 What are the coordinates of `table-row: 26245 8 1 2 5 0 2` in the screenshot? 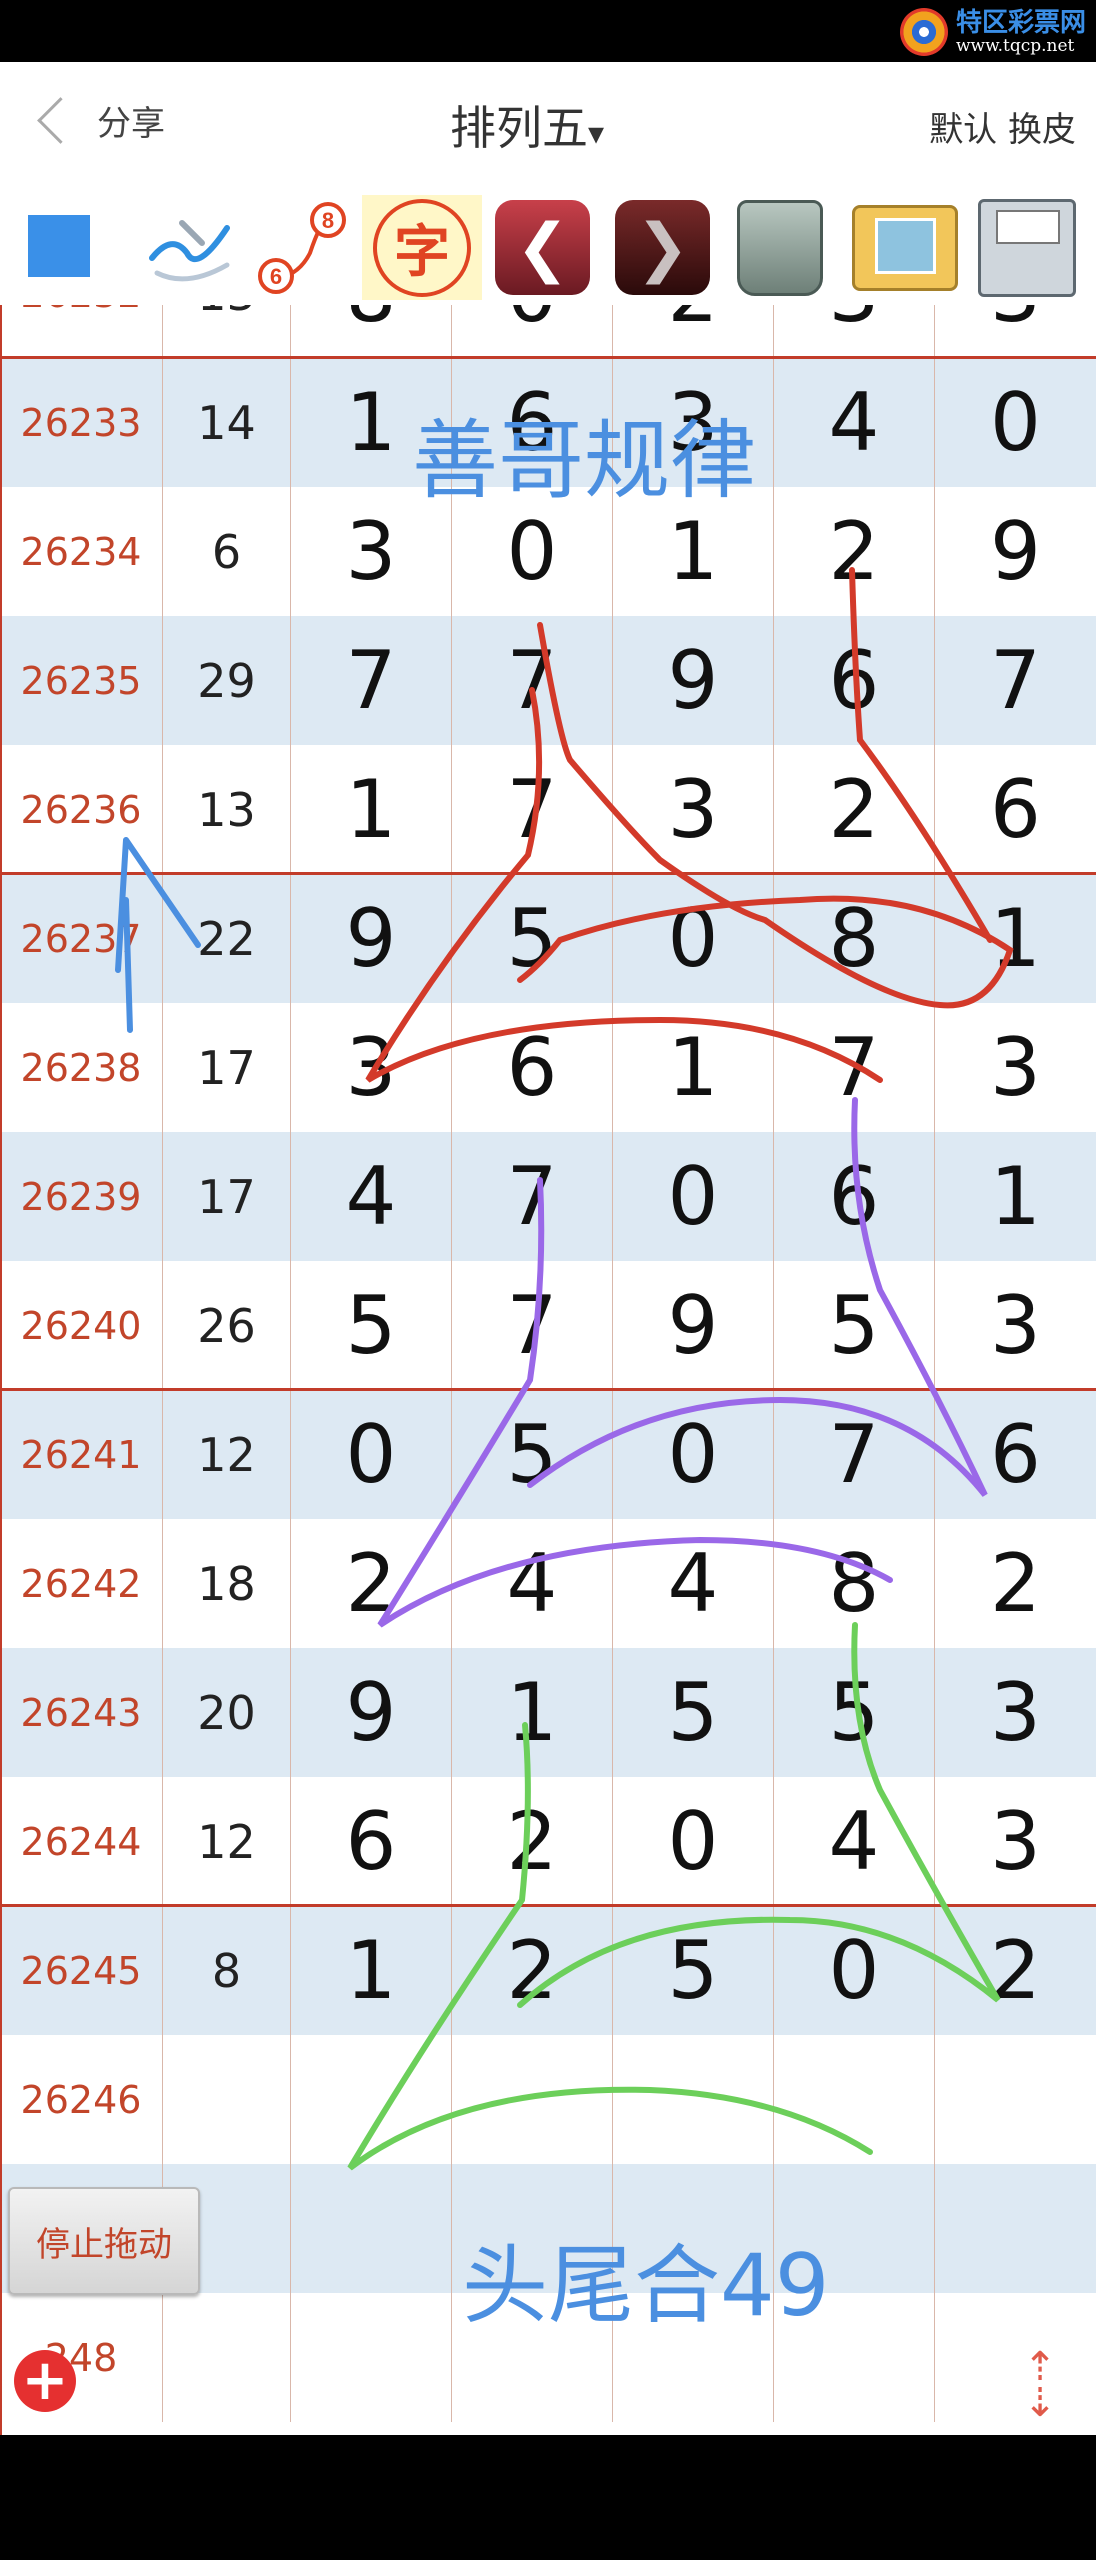 It's located at (548, 1970).